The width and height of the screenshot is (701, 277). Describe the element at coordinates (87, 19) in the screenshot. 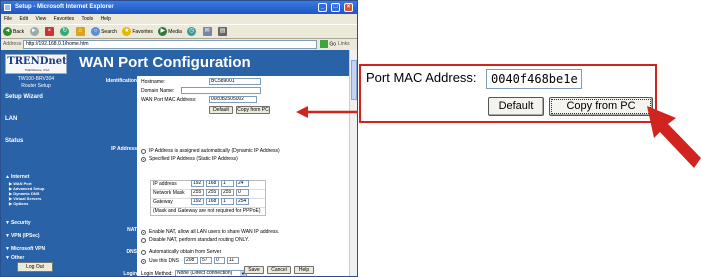

I see `menu-tools: Tools` at that location.